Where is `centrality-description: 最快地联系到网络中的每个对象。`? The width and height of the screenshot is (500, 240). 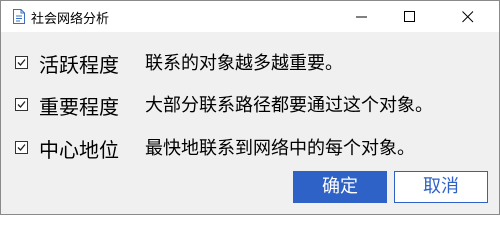 centrality-description: 最快地联系到网络中的每个对象。 is located at coordinates (280, 148).